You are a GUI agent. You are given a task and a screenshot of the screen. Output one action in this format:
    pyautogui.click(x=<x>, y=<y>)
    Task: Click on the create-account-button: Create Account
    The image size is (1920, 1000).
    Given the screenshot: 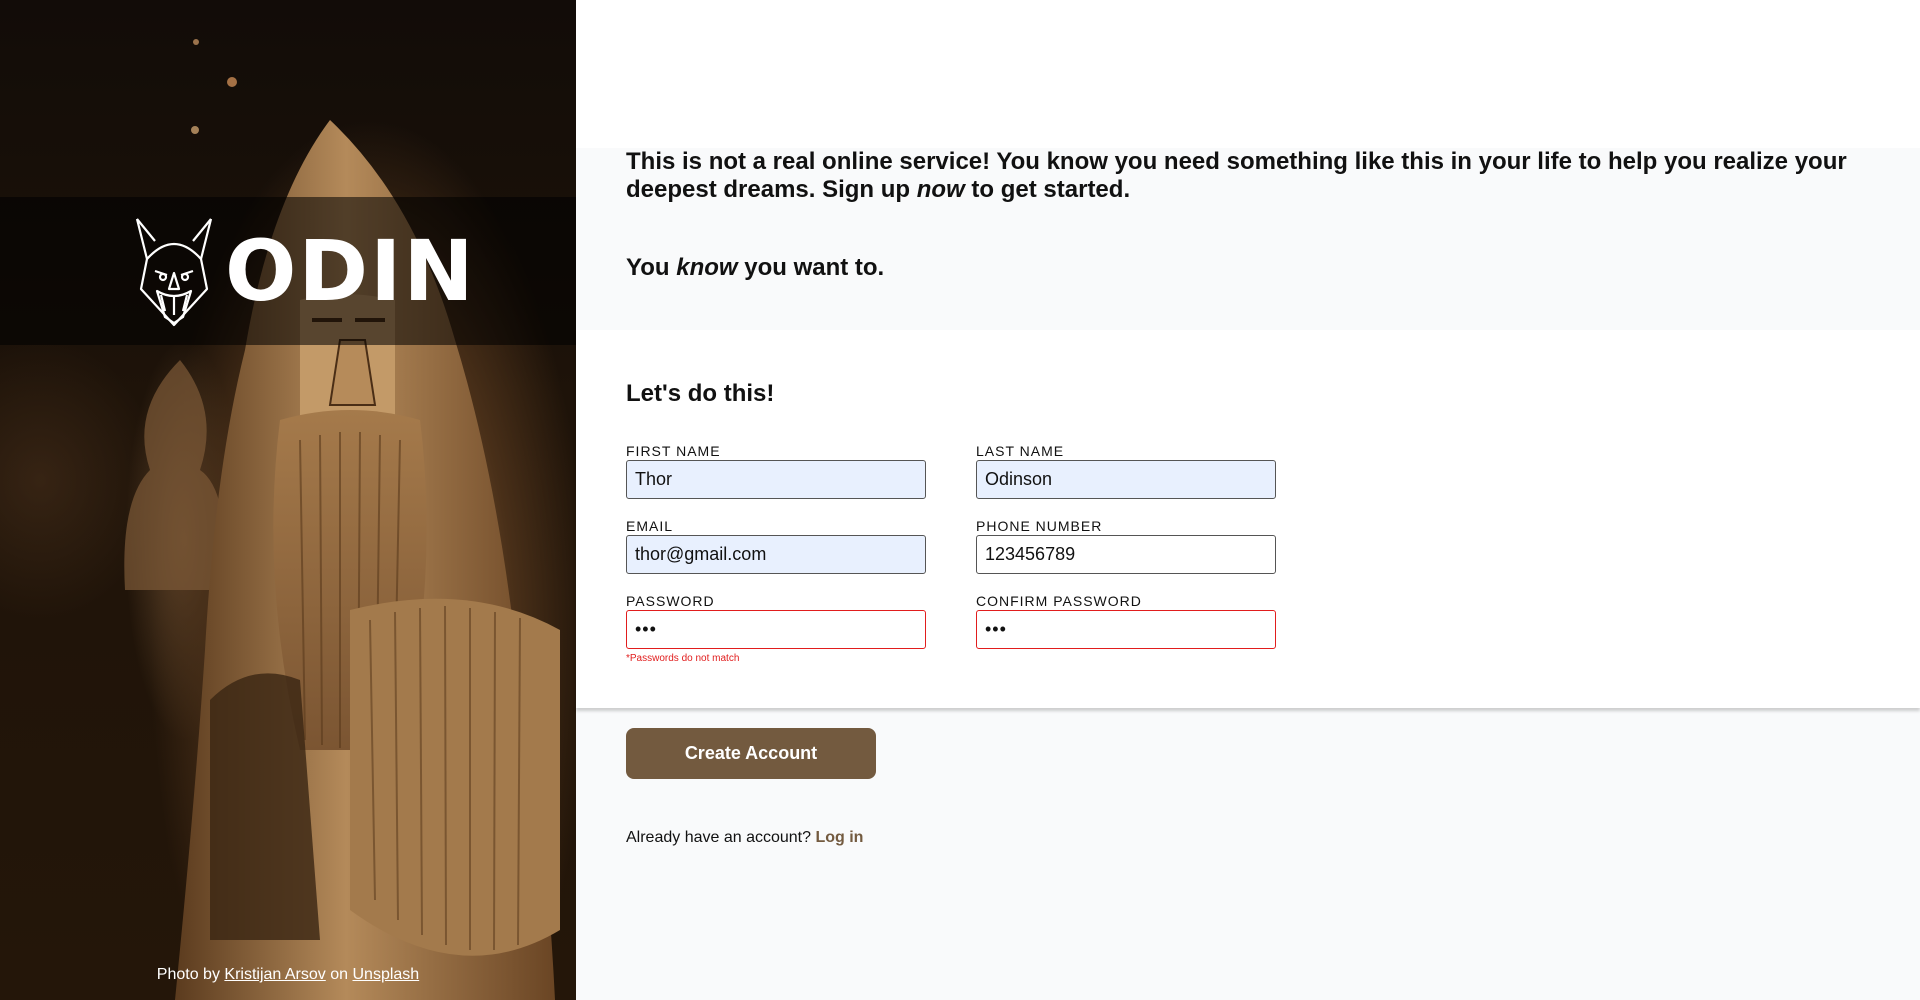 What is the action you would take?
    pyautogui.click(x=751, y=753)
    